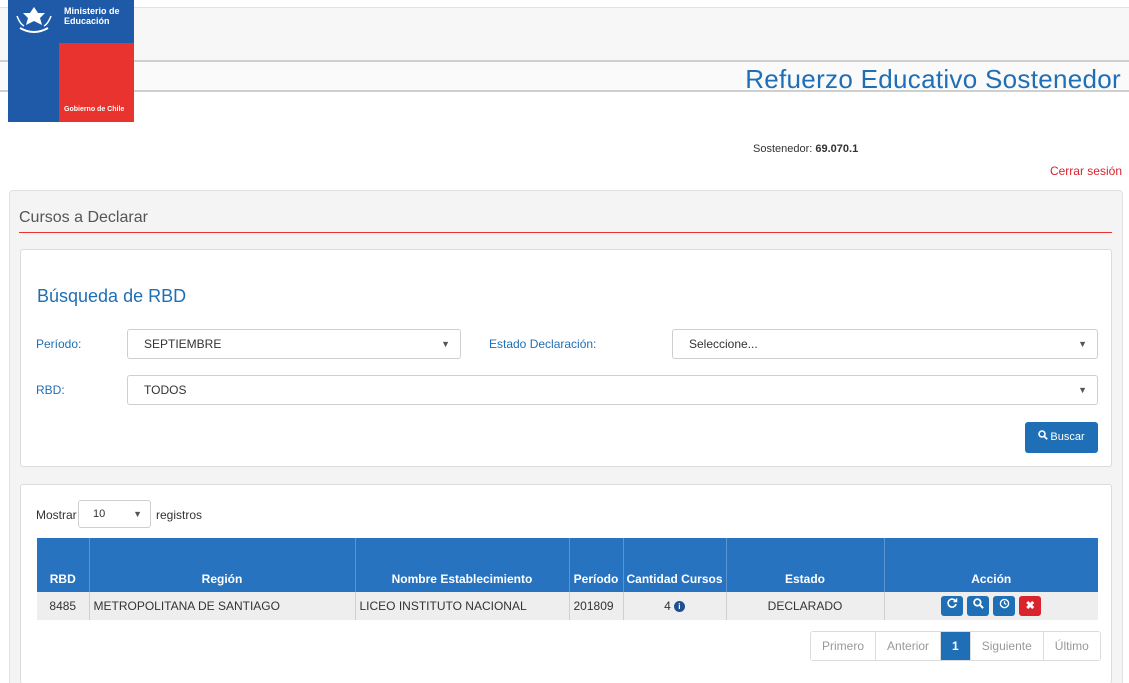 The image size is (1129, 683). Describe the element at coordinates (59, 344) in the screenshot. I see `periodo-label: Período:` at that location.